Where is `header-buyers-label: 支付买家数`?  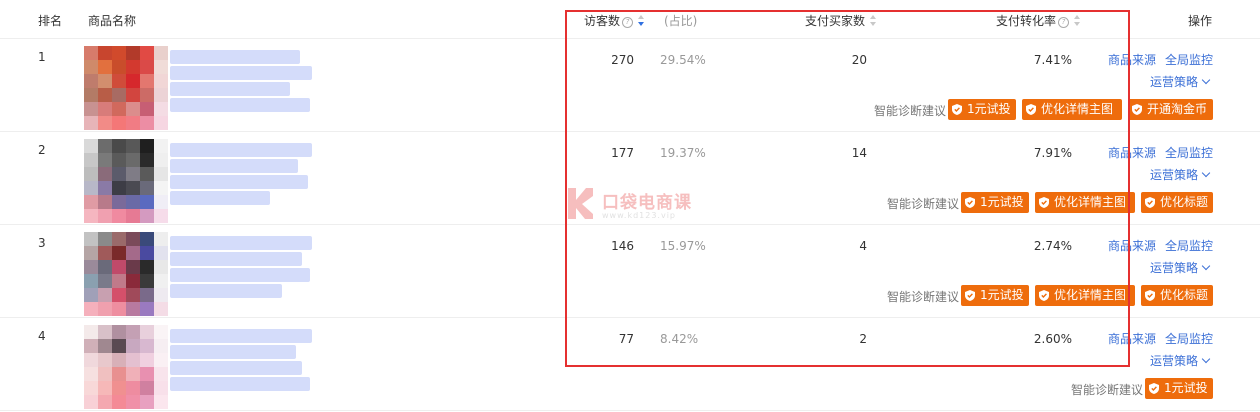 header-buyers-label: 支付买家数 is located at coordinates (835, 21).